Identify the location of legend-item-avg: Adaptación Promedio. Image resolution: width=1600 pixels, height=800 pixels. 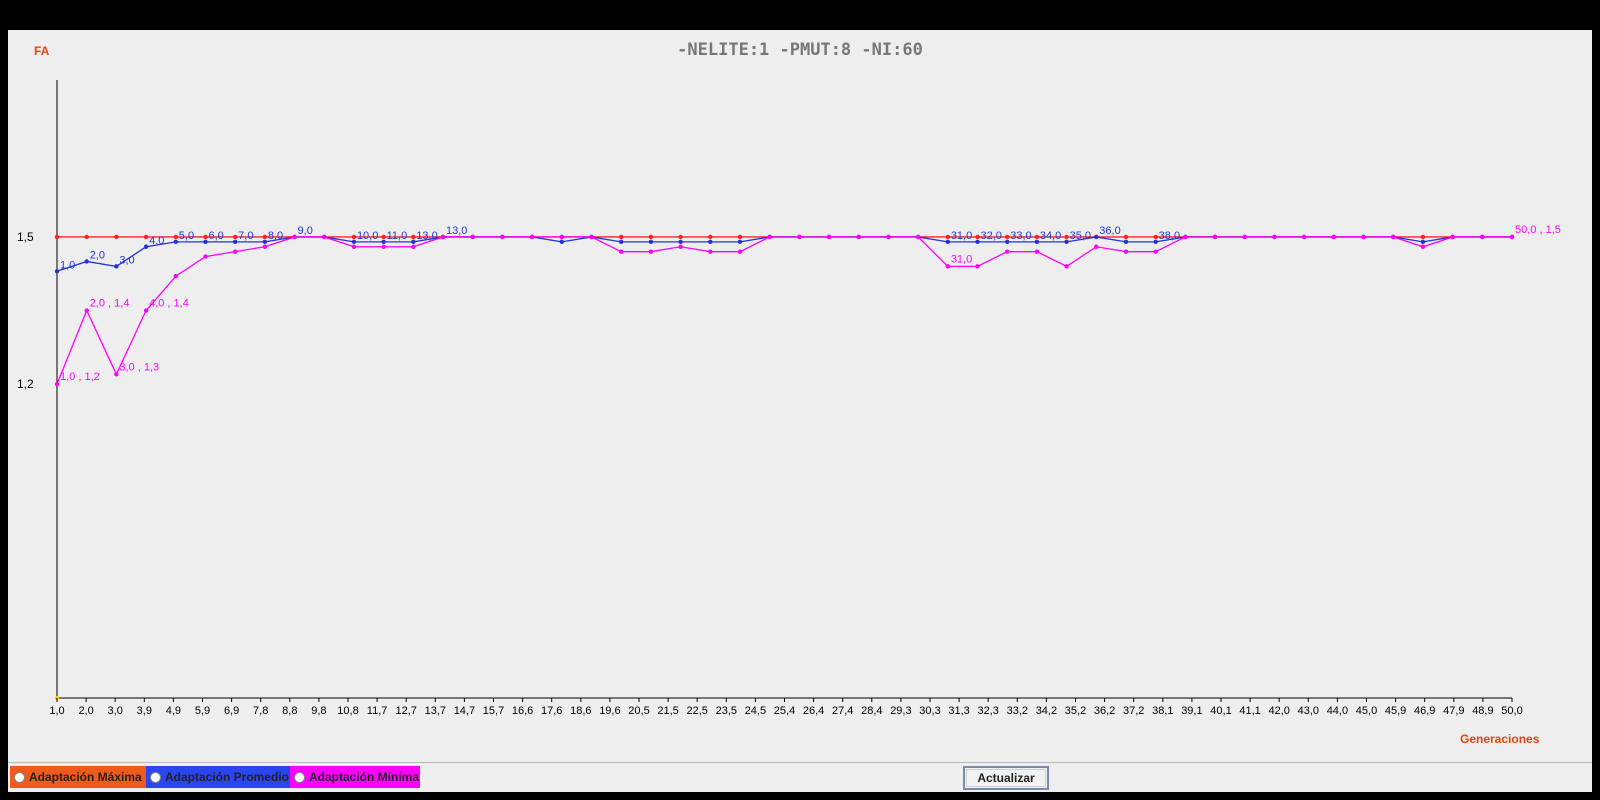
(218, 777).